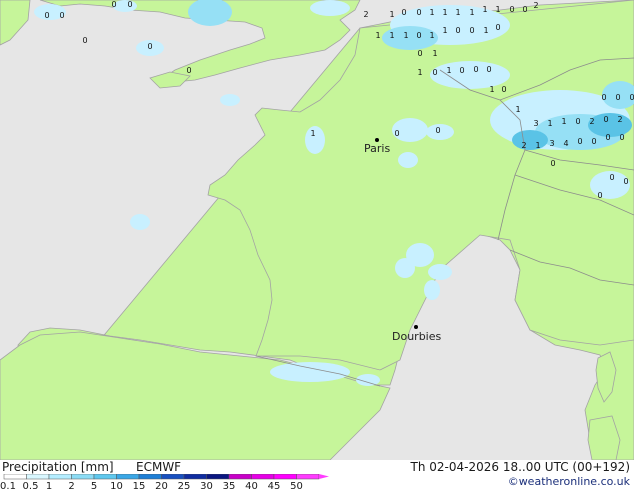 The height and width of the screenshot is (490, 634). I want to click on legend-arrow, so click(324, 476).